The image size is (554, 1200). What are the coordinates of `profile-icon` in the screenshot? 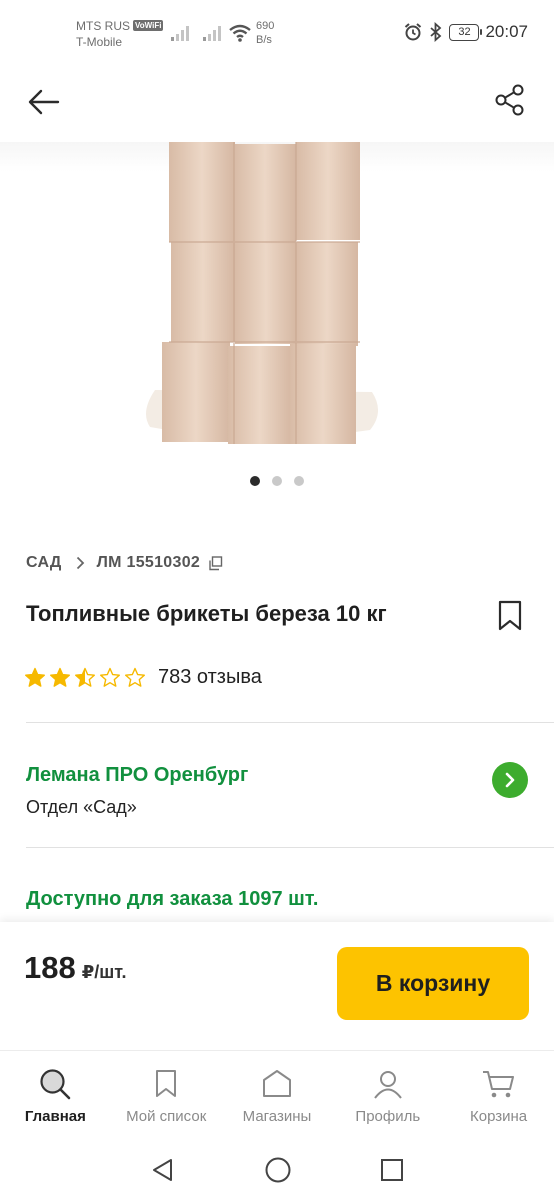 It's located at (388, 1084).